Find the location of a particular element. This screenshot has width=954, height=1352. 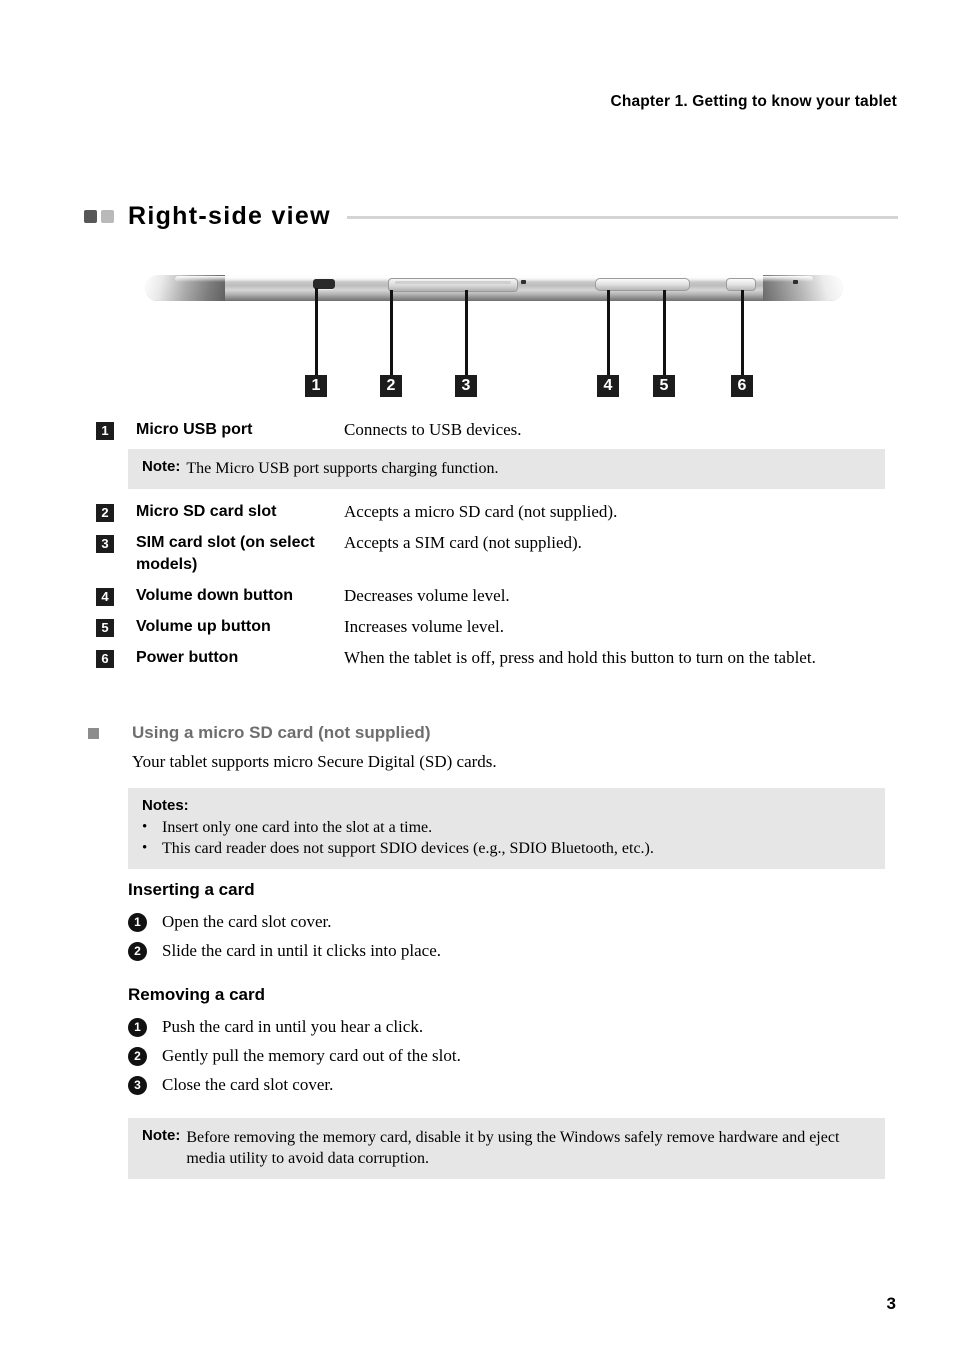

removing-step: 3 Close the card slot cover. is located at coordinates (478, 1084).